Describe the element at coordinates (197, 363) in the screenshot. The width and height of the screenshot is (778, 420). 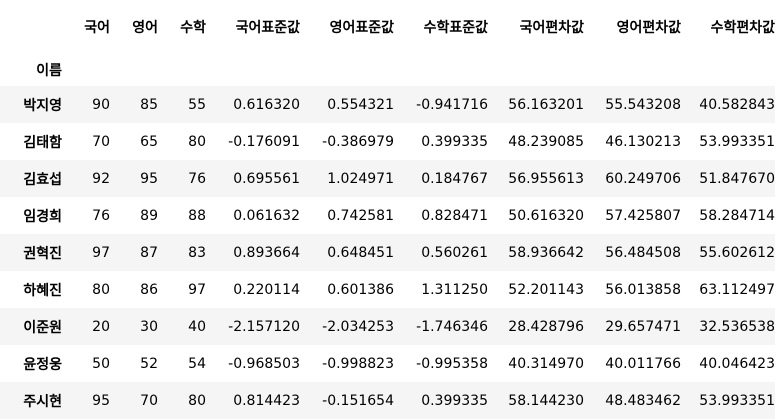
I see `table-cell: 54` at that location.